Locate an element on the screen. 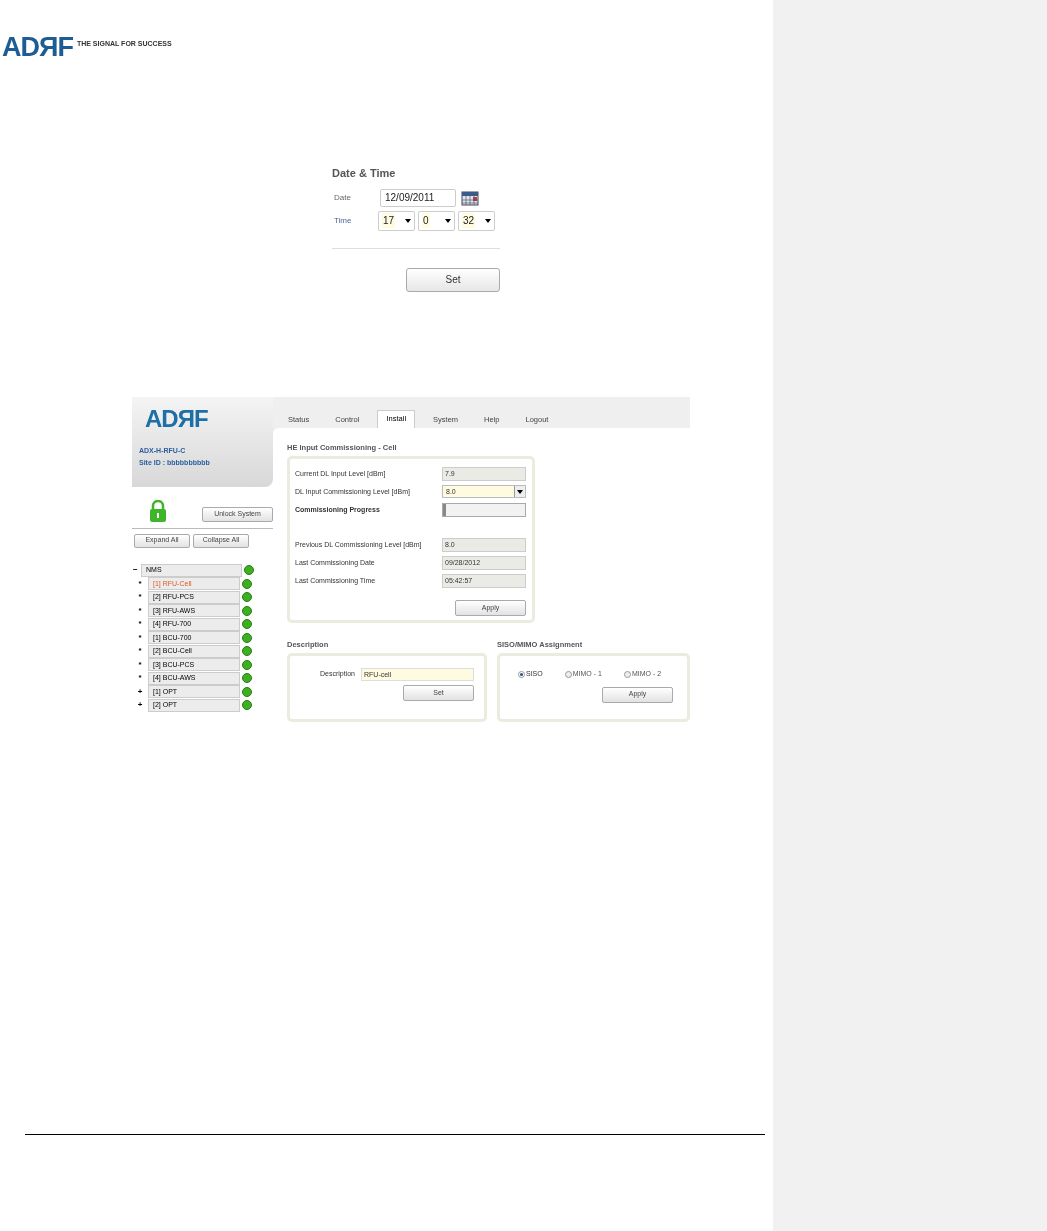  time-select: 32 is located at coordinates (476, 220).